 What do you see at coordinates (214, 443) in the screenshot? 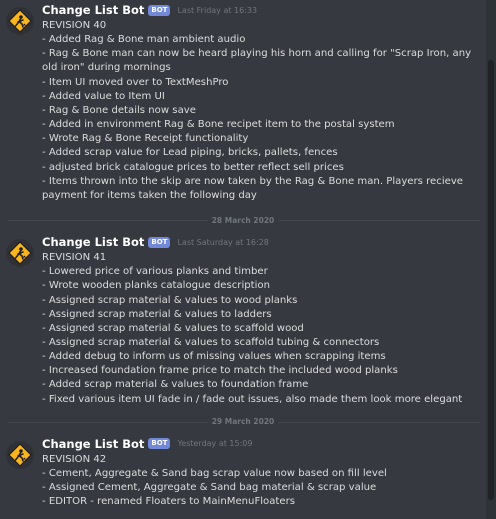
I see `timestamp: Yesterday at 15:09` at bounding box center [214, 443].